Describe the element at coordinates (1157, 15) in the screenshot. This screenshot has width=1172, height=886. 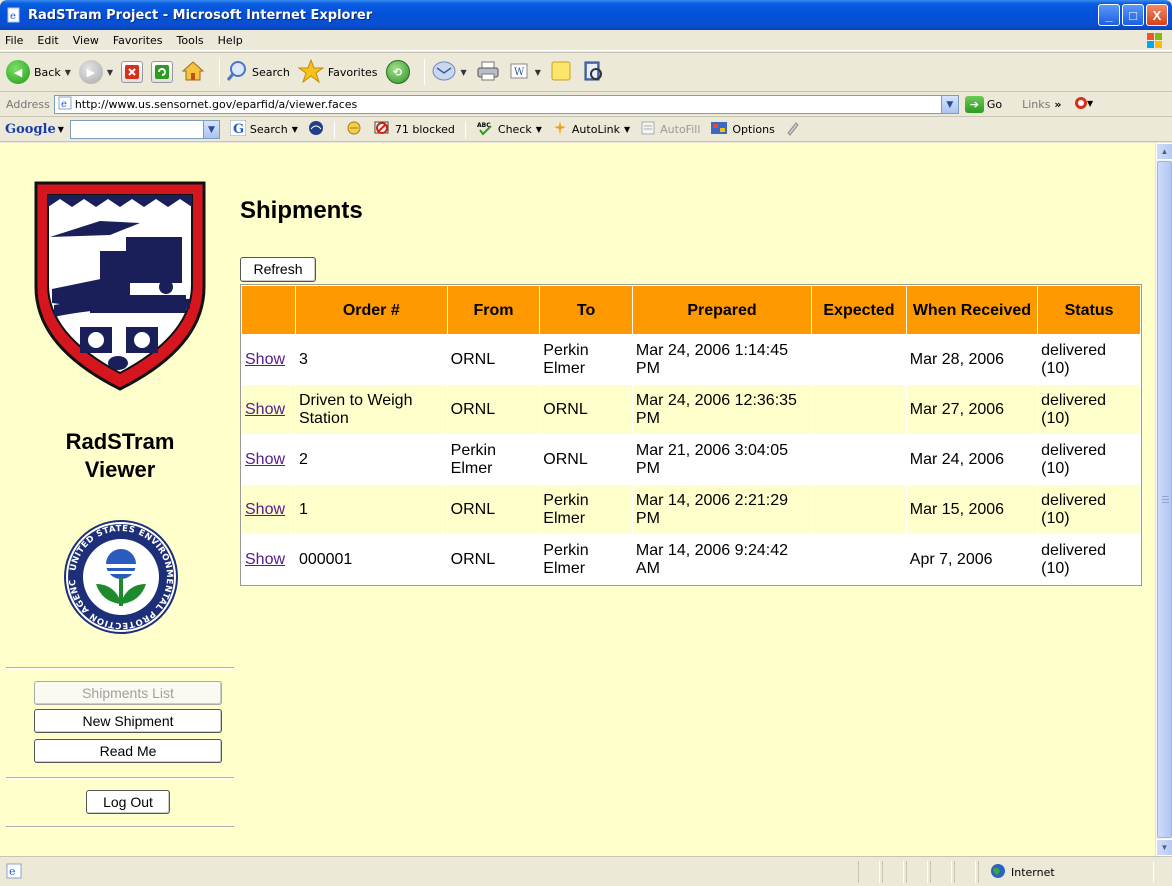
I see `close-button: X` at that location.